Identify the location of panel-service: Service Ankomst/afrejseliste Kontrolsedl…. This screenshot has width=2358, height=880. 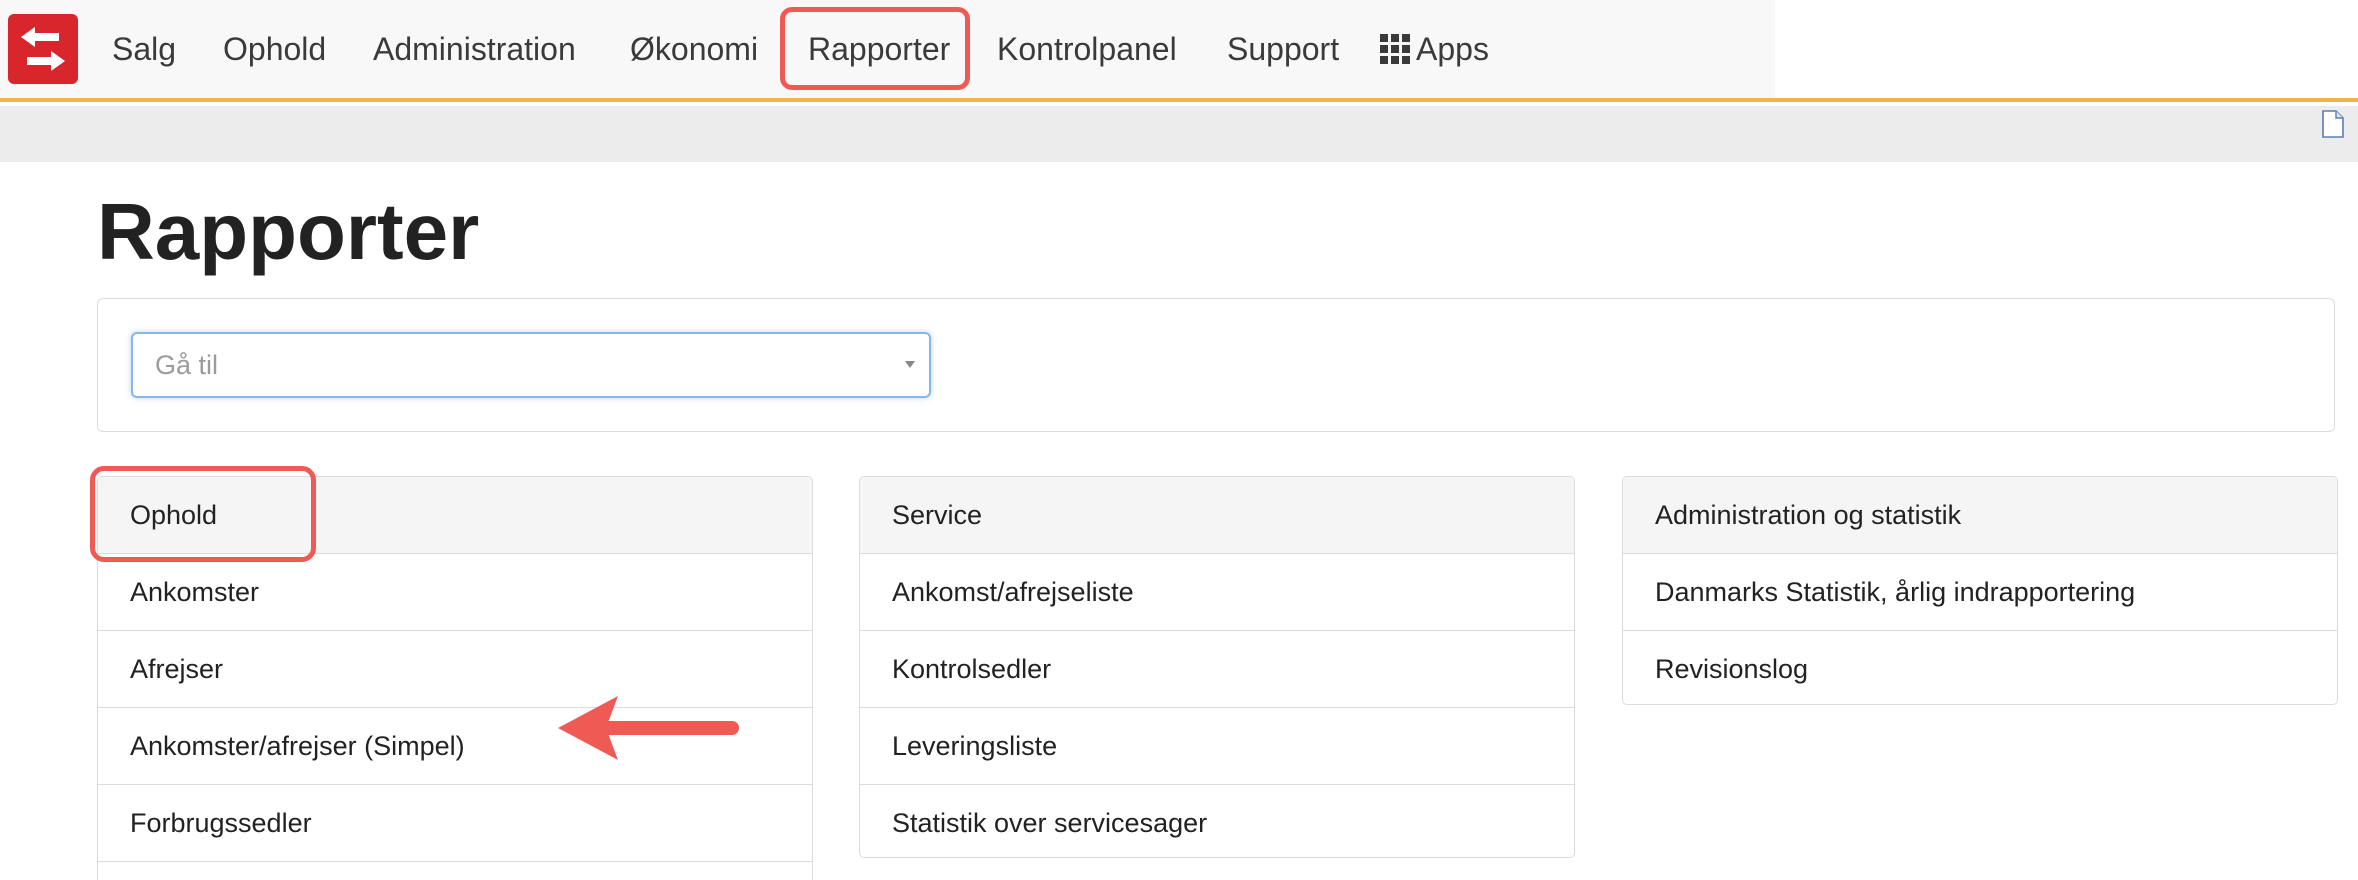
(1217, 667).